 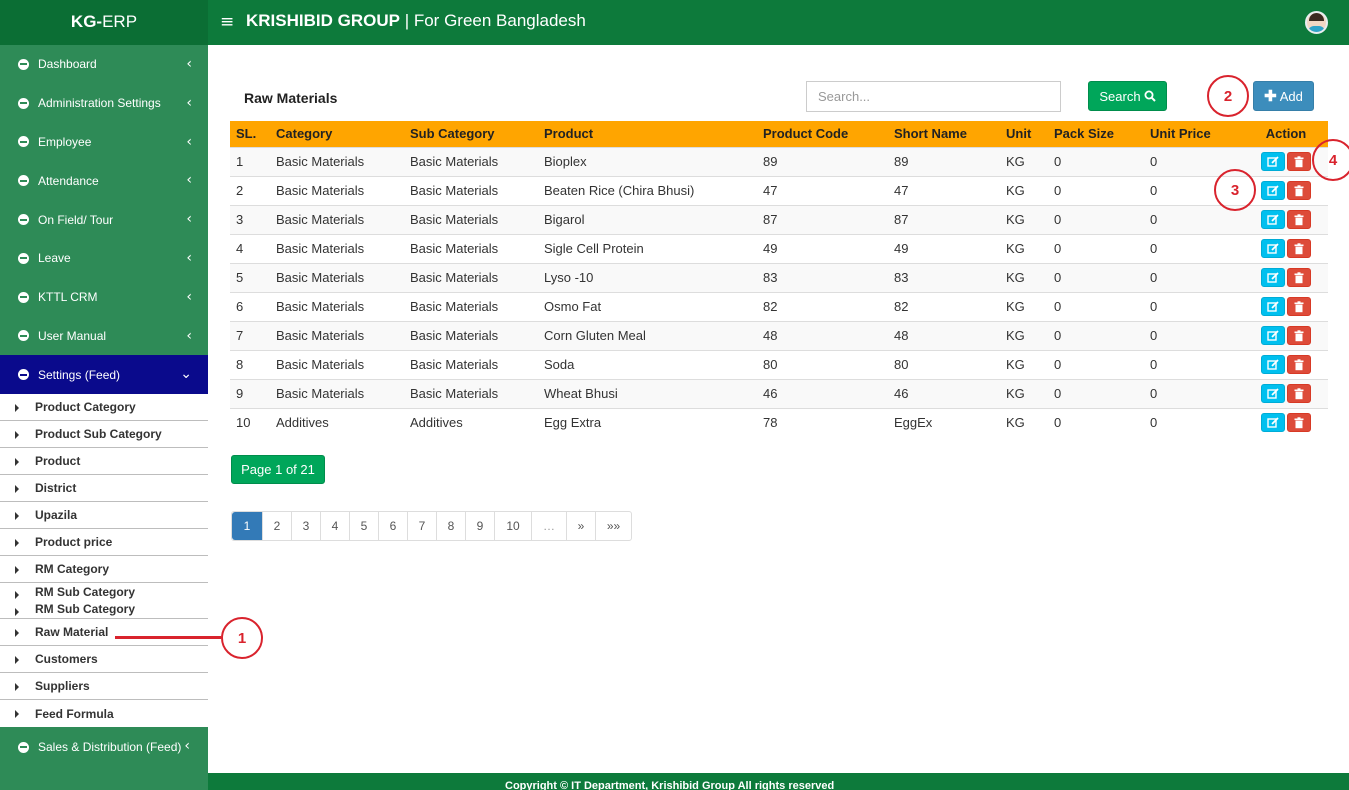 I want to click on sidebar-item-settings-feed: Settings (Feed) ⌄, so click(x=104, y=375).